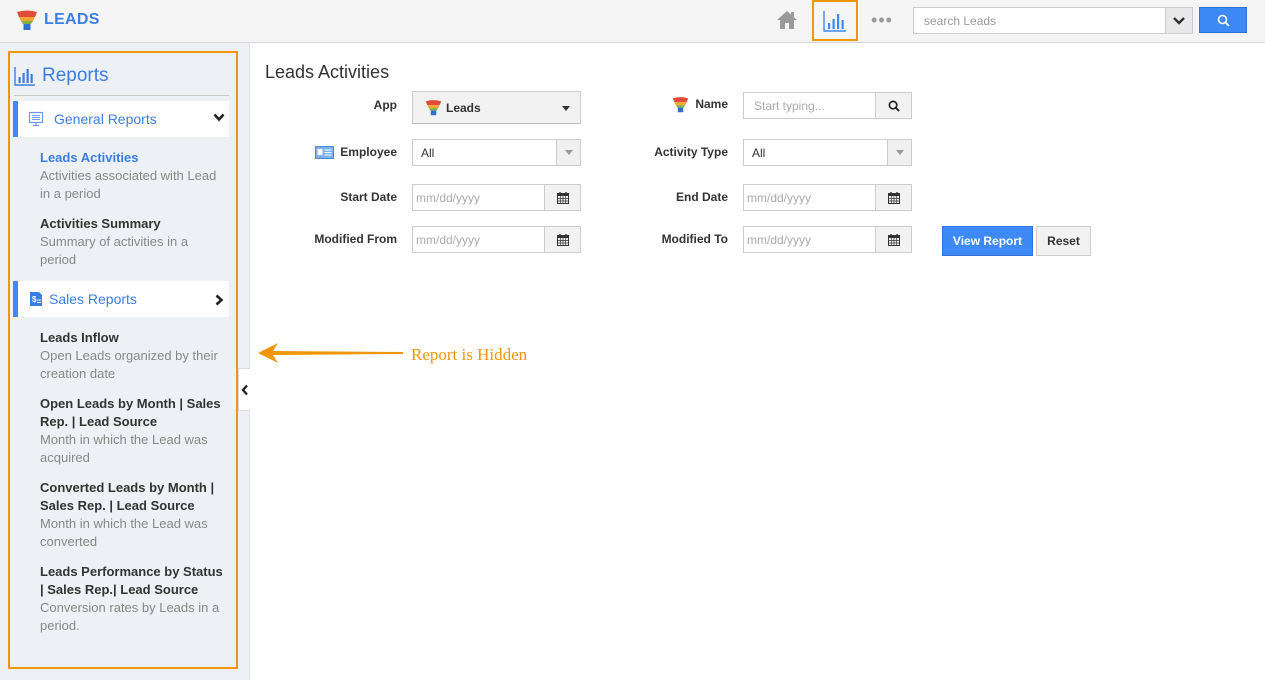 The width and height of the screenshot is (1265, 680). What do you see at coordinates (632, 21) in the screenshot?
I see `top-bar: LEADS •••` at bounding box center [632, 21].